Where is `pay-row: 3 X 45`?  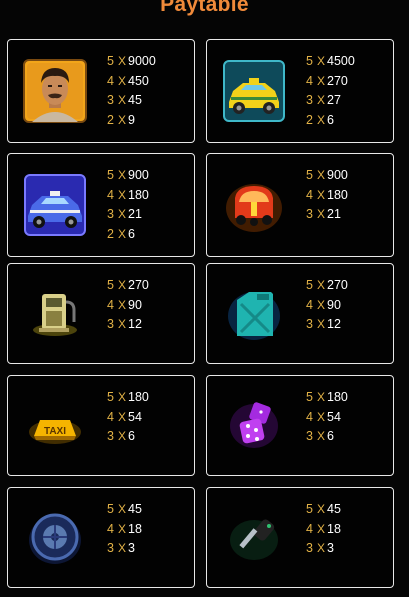
pay-row: 3 X 45 is located at coordinates (131, 103).